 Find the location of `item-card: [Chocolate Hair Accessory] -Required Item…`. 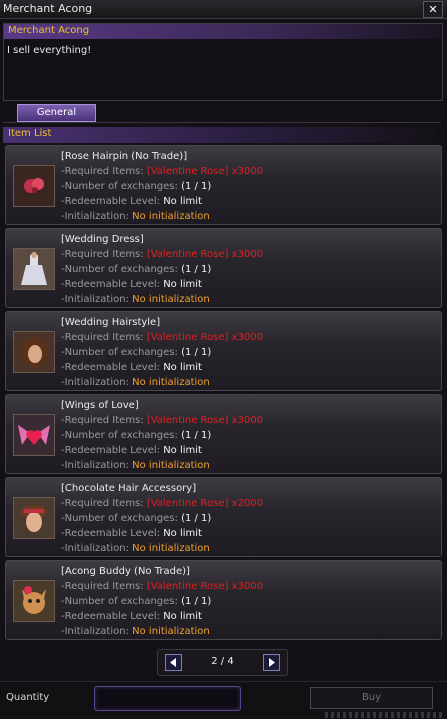

item-card: [Chocolate Hair Accessory] -Required Item… is located at coordinates (223, 517).